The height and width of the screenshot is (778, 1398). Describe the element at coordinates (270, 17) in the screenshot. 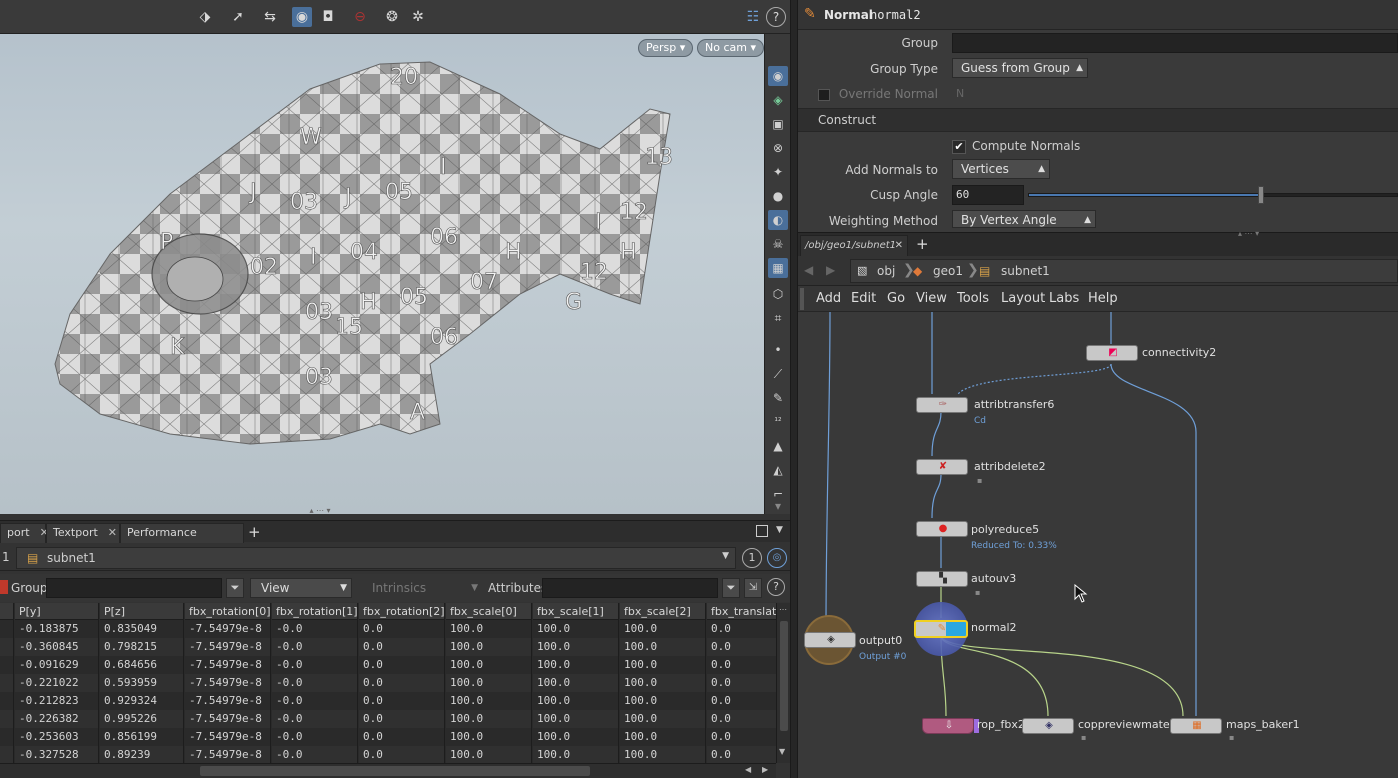

I see `transform-tool-icon: ⇆` at that location.